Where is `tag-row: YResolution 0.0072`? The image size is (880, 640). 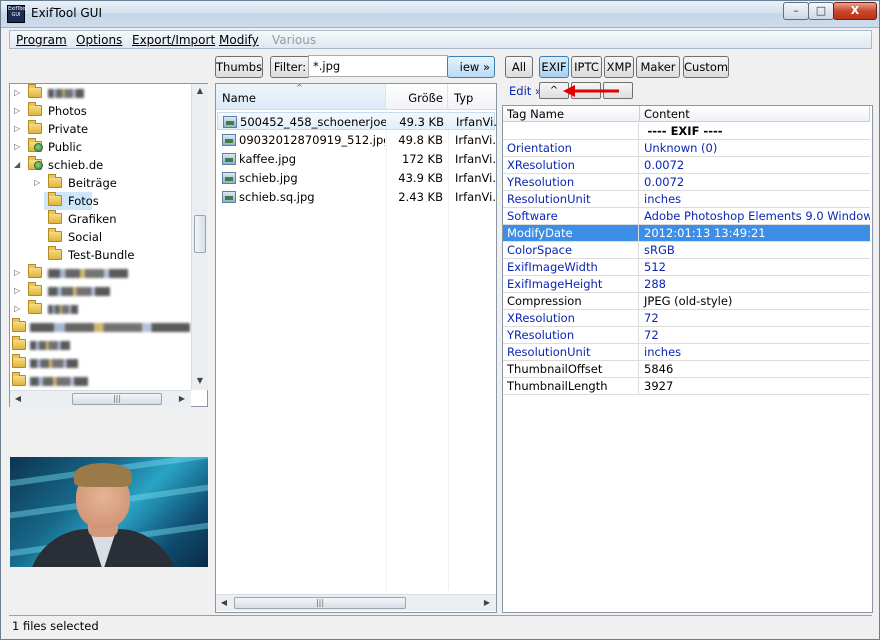
tag-row: YResolution 0.0072 is located at coordinates (686, 182).